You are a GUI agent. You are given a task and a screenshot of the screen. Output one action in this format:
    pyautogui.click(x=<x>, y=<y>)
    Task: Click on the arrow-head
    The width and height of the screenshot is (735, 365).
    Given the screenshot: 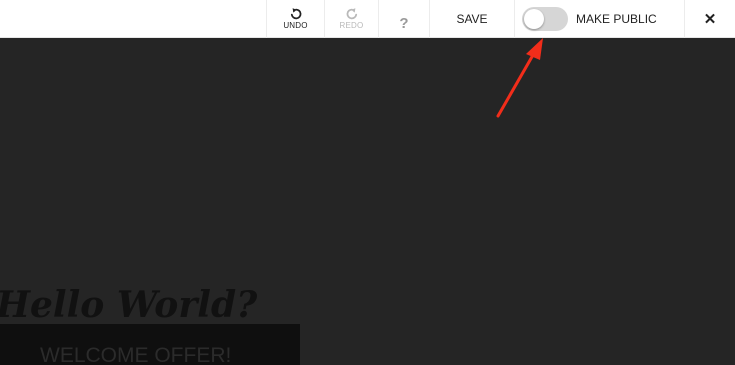 What is the action you would take?
    pyautogui.click(x=534, y=49)
    